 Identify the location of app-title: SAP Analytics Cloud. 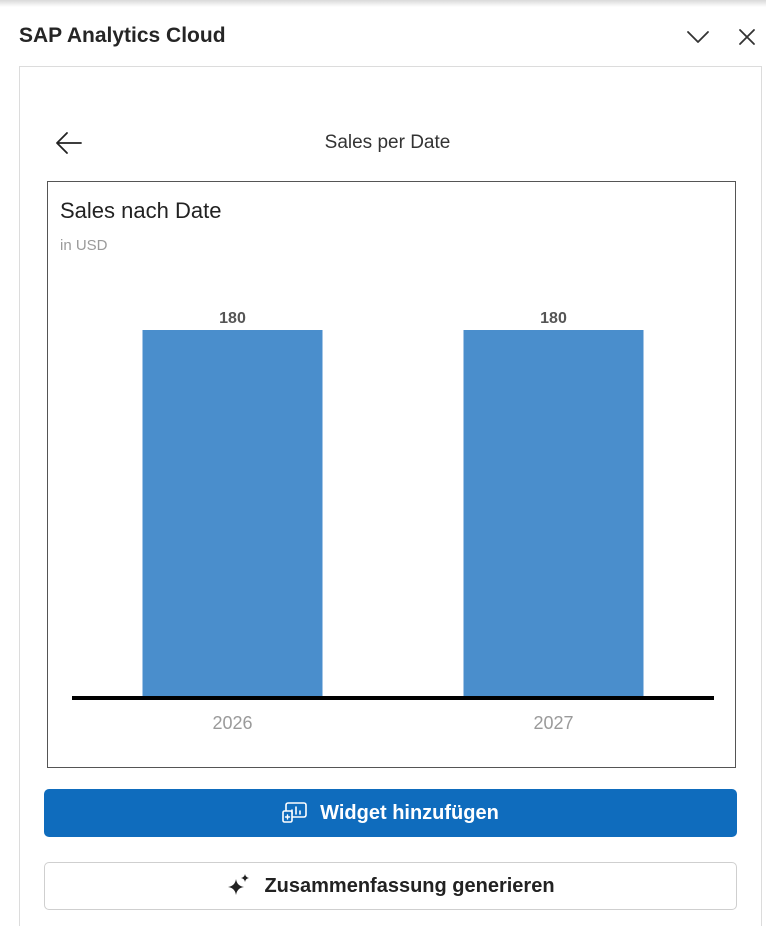
(122, 35).